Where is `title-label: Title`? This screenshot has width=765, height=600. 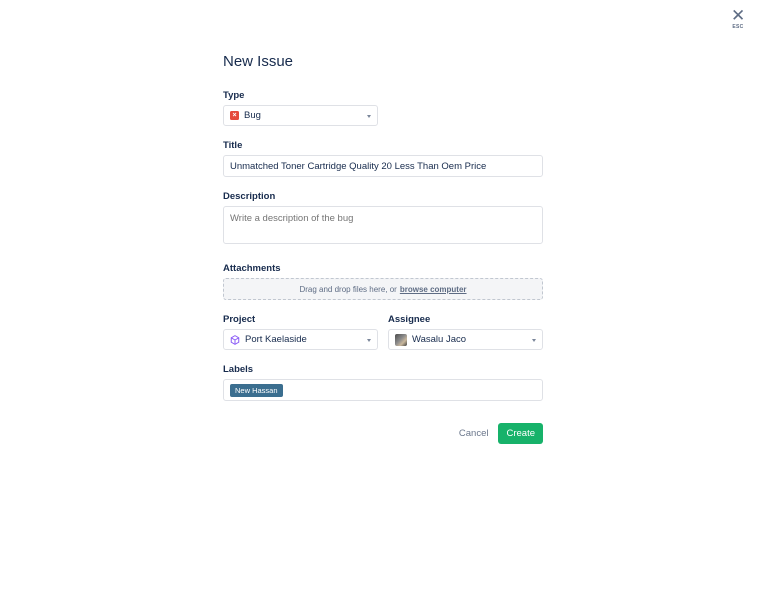 title-label: Title is located at coordinates (233, 145).